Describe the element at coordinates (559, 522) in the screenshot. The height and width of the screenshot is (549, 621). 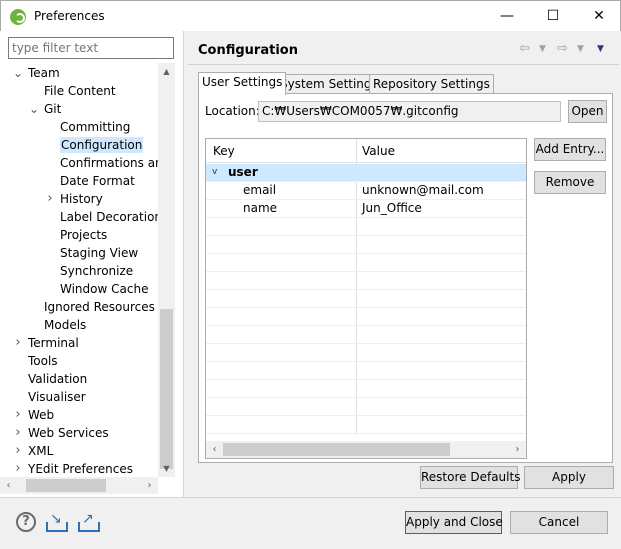
I see `cancel-button: Cancel` at that location.